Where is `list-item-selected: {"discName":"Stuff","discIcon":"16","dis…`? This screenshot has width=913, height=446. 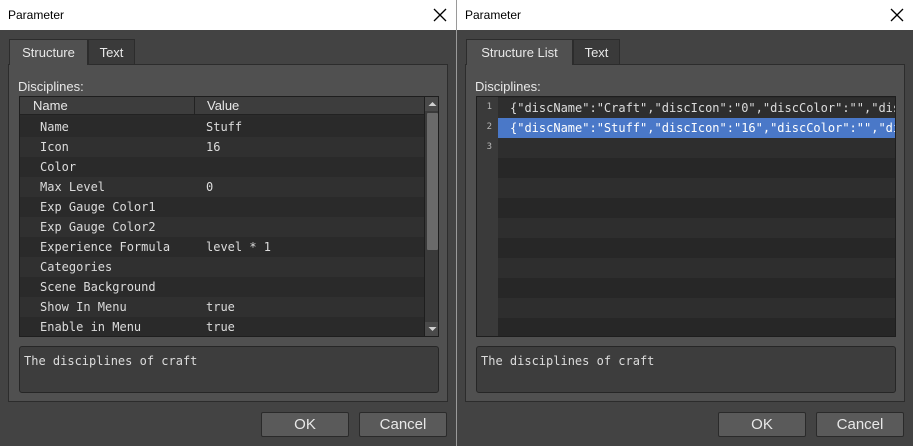
list-item-selected: {"discName":"Stuff","discIcon":"16","dis… is located at coordinates (696, 128).